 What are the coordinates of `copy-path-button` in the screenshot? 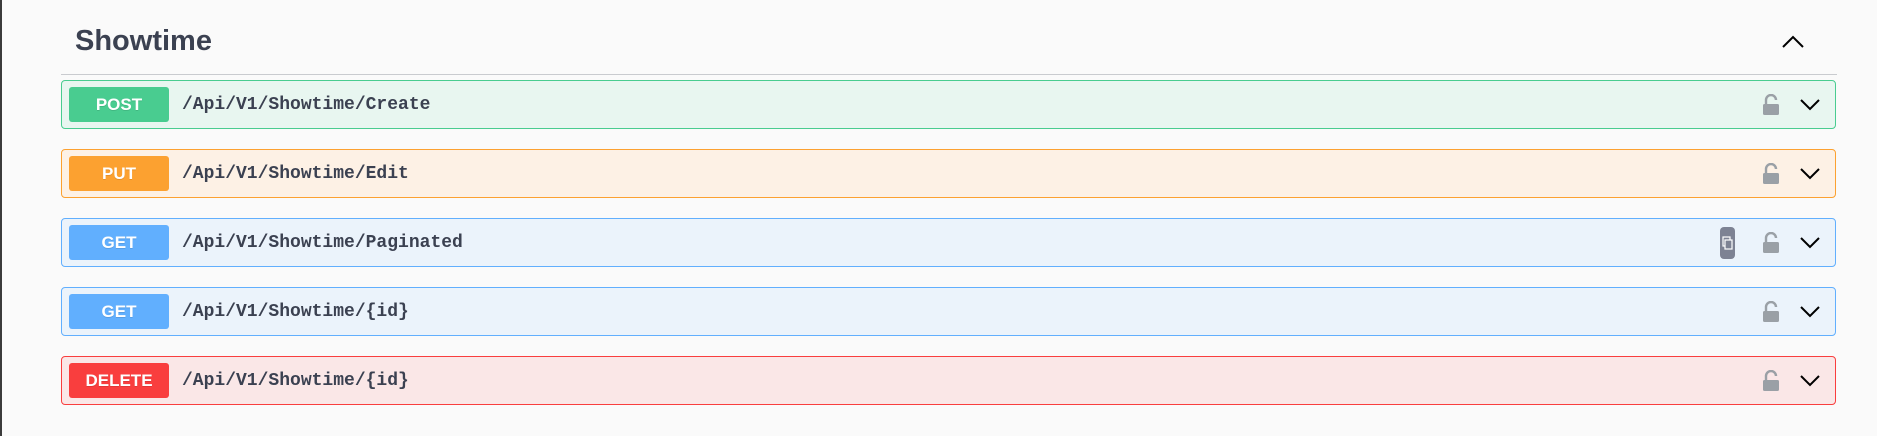 It's located at (1727, 242).